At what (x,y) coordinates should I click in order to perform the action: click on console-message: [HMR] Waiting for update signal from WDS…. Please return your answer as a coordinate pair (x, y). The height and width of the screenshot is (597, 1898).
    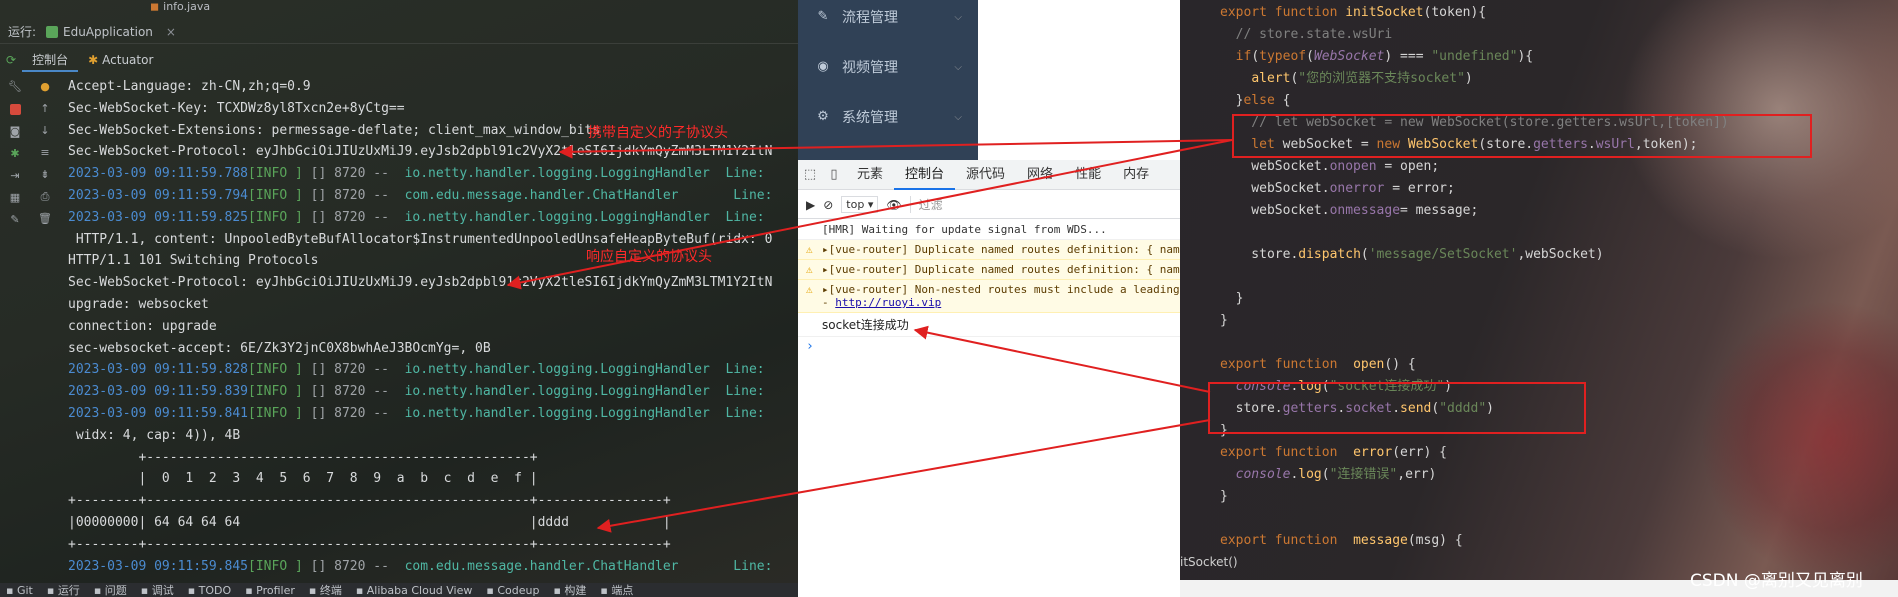
    Looking at the image, I should click on (989, 230).